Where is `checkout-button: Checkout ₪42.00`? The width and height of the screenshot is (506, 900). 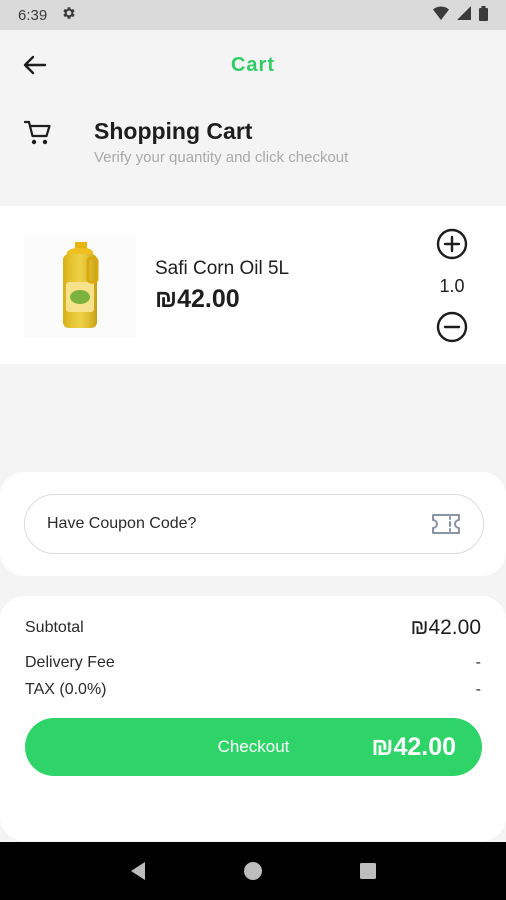
checkout-button: Checkout ₪42.00 is located at coordinates (253, 747).